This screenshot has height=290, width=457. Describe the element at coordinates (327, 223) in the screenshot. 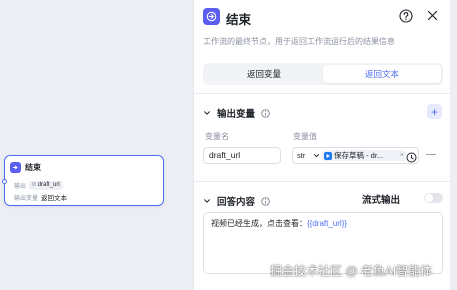

I see `answer-variable-token: {{draft_url}}` at that location.